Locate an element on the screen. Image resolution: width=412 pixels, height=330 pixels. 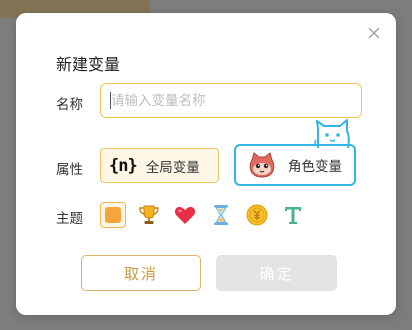
cat-avatar-icon is located at coordinates (262, 165).